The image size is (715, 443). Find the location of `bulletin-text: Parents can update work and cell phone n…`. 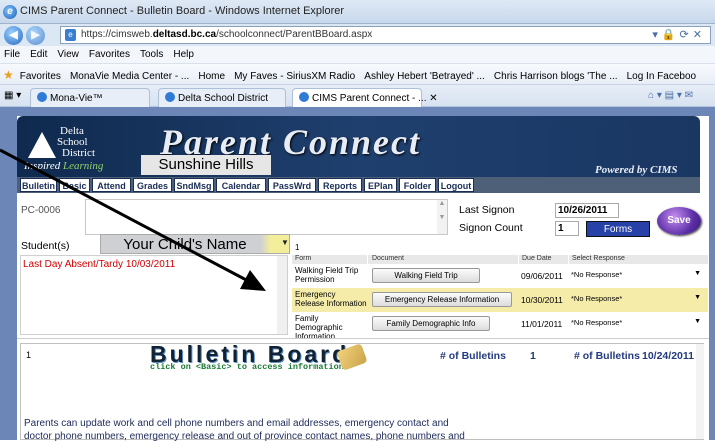

bulletin-text: Parents can update work and cell phone n… is located at coordinates (354, 430).